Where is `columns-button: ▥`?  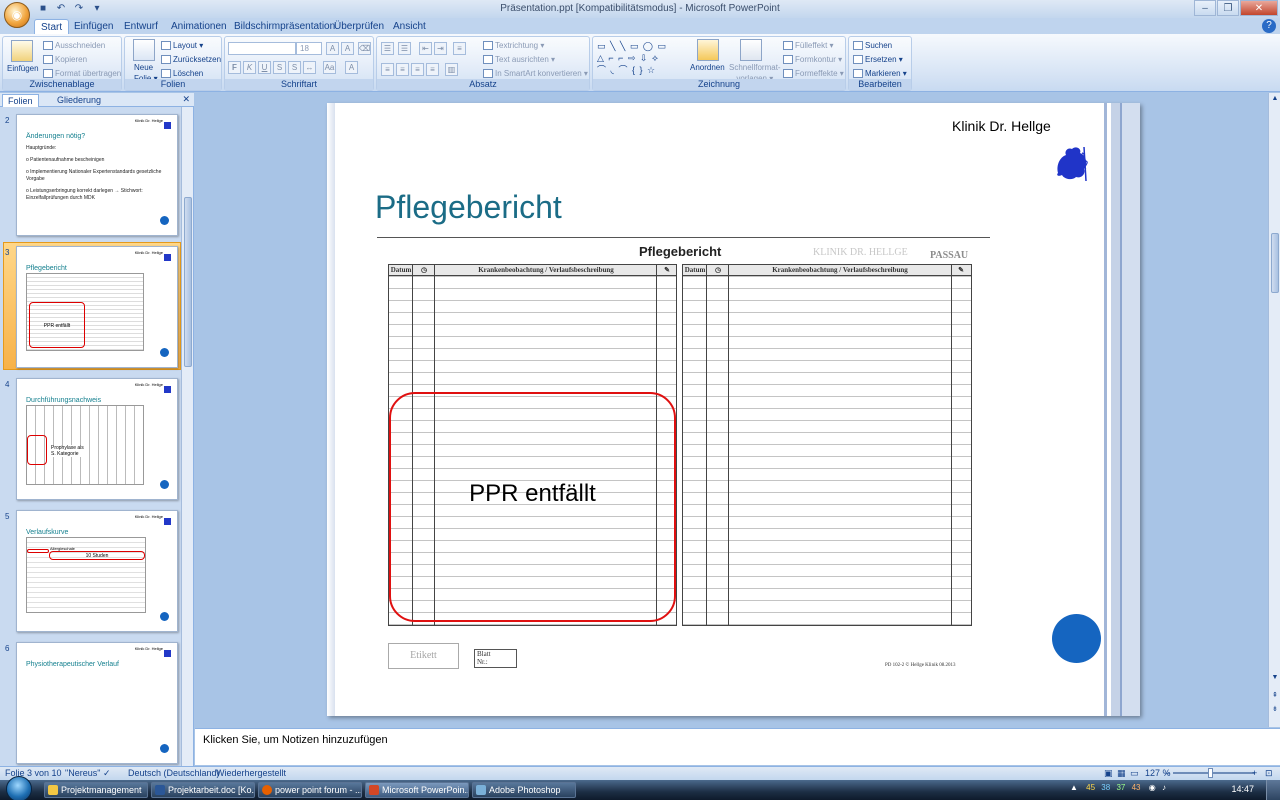
columns-button: ▥ is located at coordinates (451, 69).